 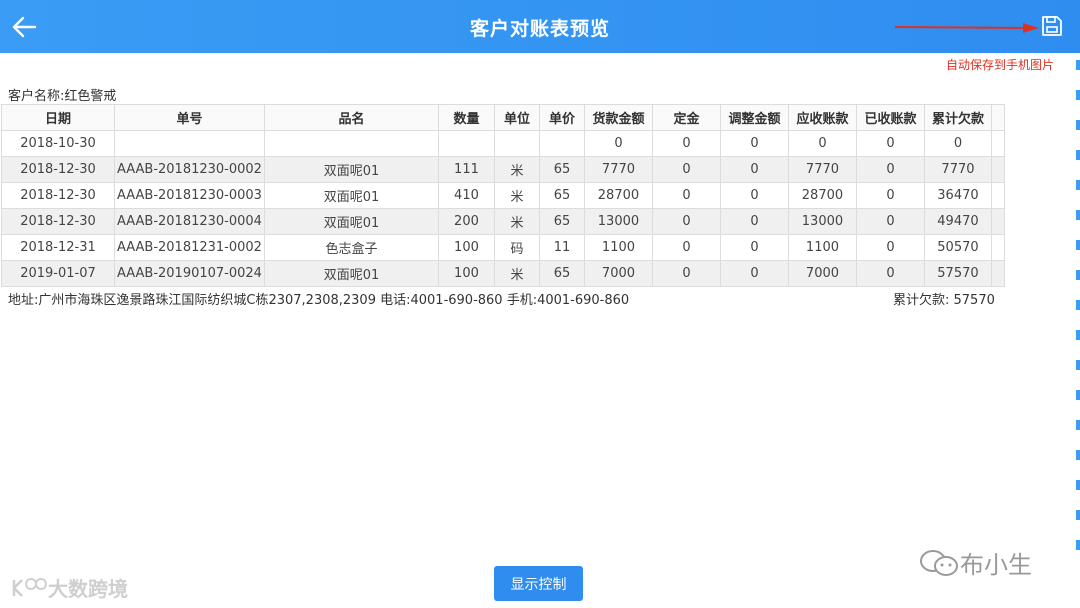 What do you see at coordinates (466, 169) in the screenshot?
I see `table-cell: 111` at bounding box center [466, 169].